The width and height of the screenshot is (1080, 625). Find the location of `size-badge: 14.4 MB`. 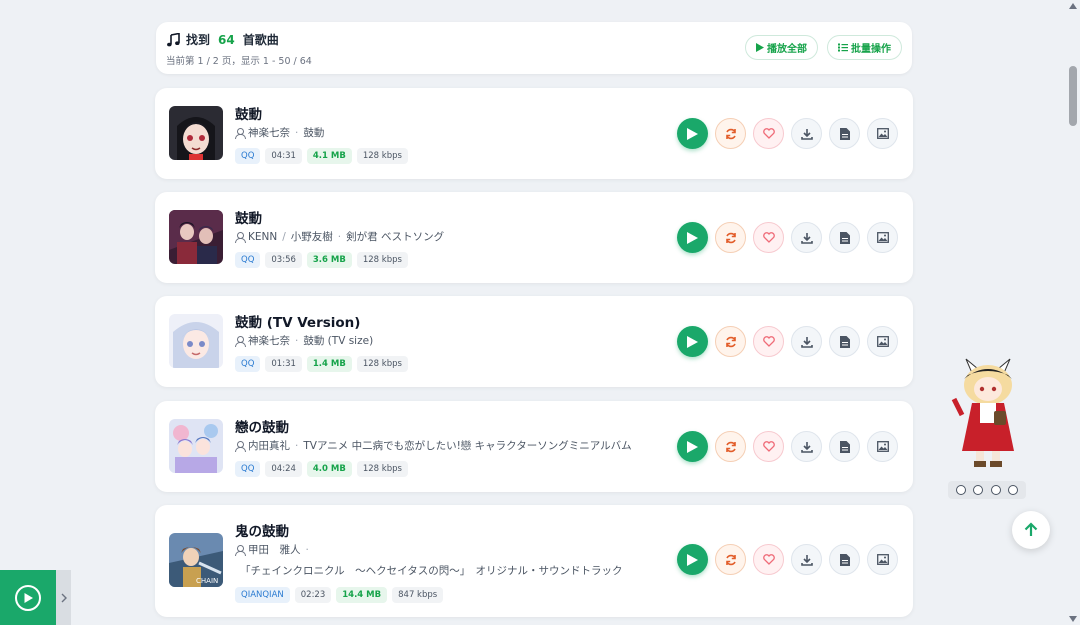

size-badge: 14.4 MB is located at coordinates (362, 595).